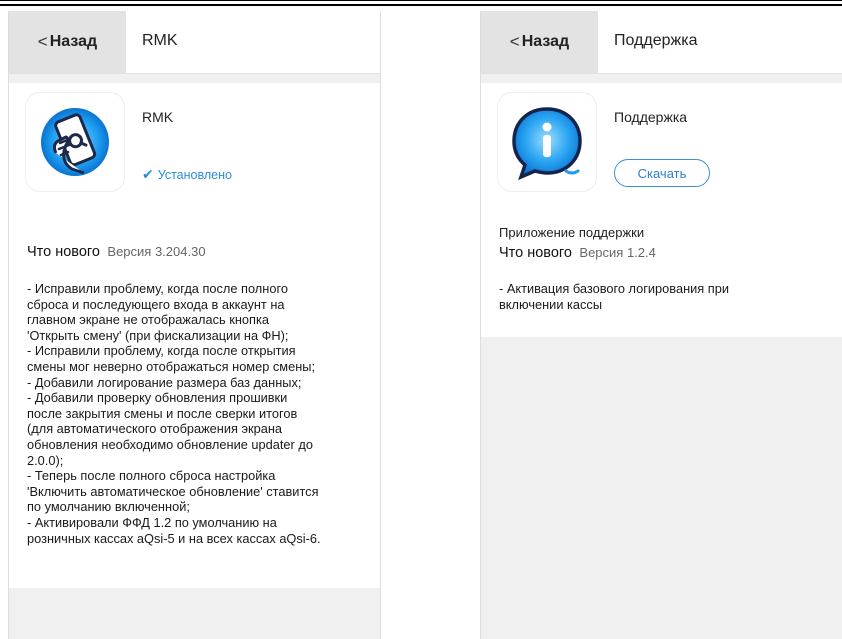 This screenshot has height=639, width=842. Describe the element at coordinates (421, 0) in the screenshot. I see `top-border-thin` at that location.